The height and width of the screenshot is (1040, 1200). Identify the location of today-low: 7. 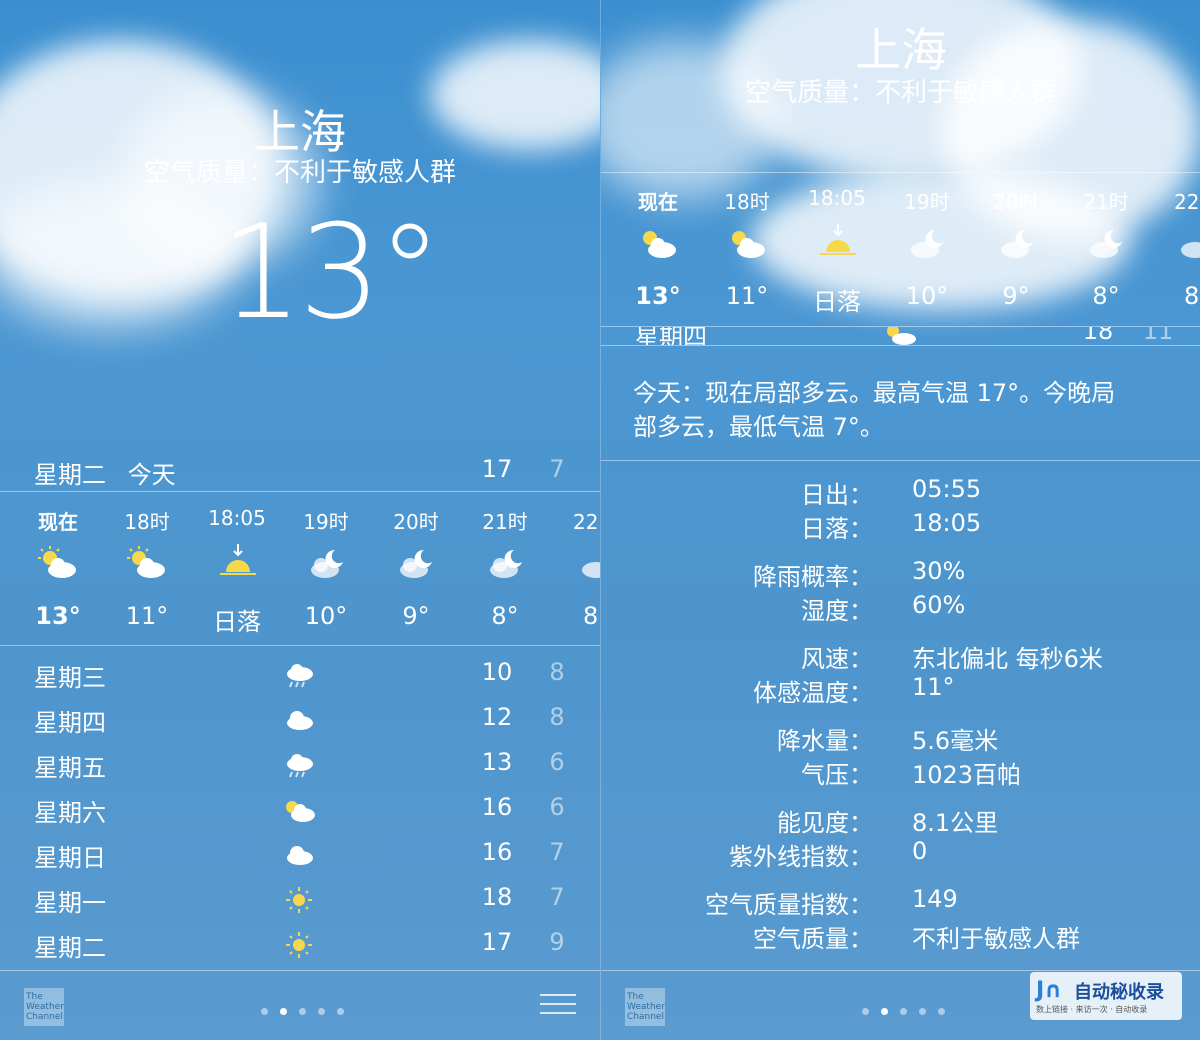
(557, 469).